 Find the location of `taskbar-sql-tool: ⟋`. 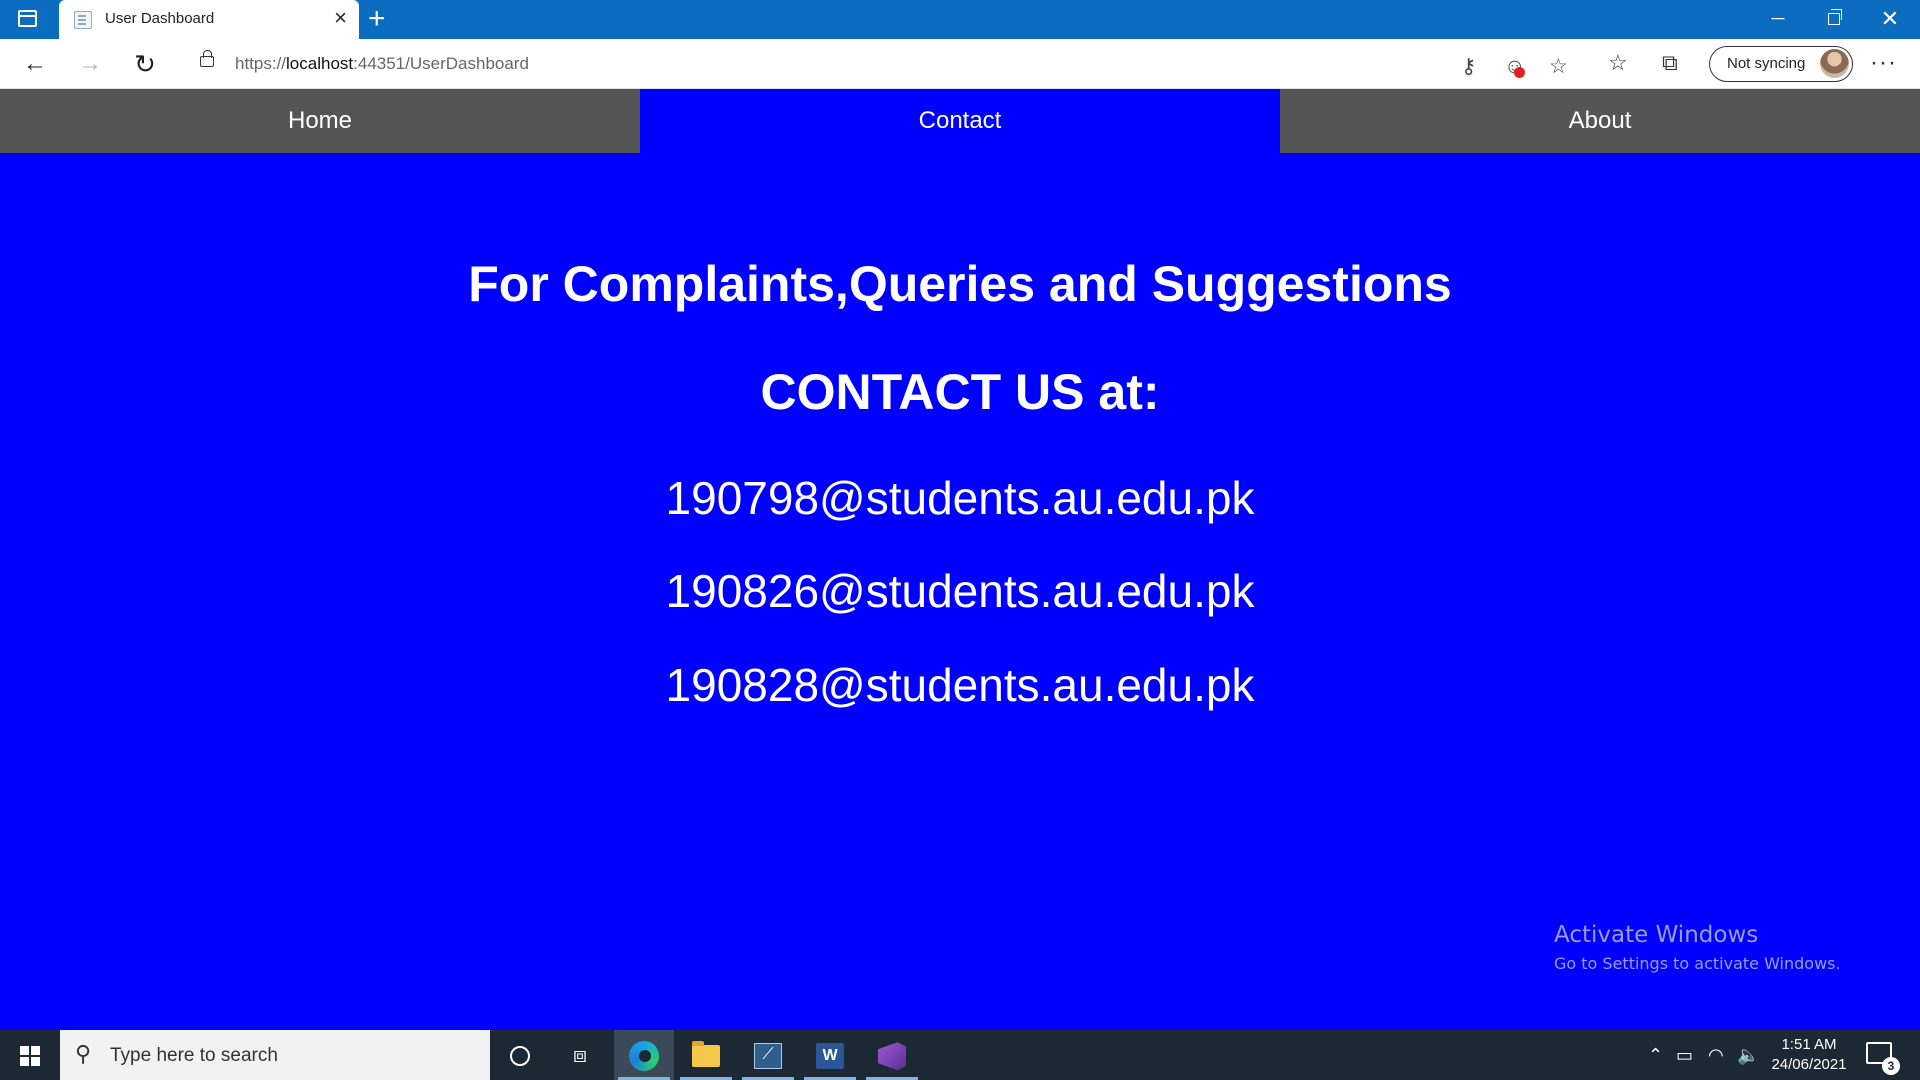

taskbar-sql-tool: ⟋ is located at coordinates (768, 1055).